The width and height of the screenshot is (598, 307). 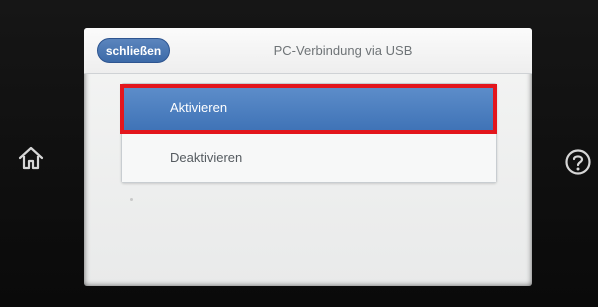 What do you see at coordinates (199, 107) in the screenshot?
I see `option-activate-label: Aktivieren` at bounding box center [199, 107].